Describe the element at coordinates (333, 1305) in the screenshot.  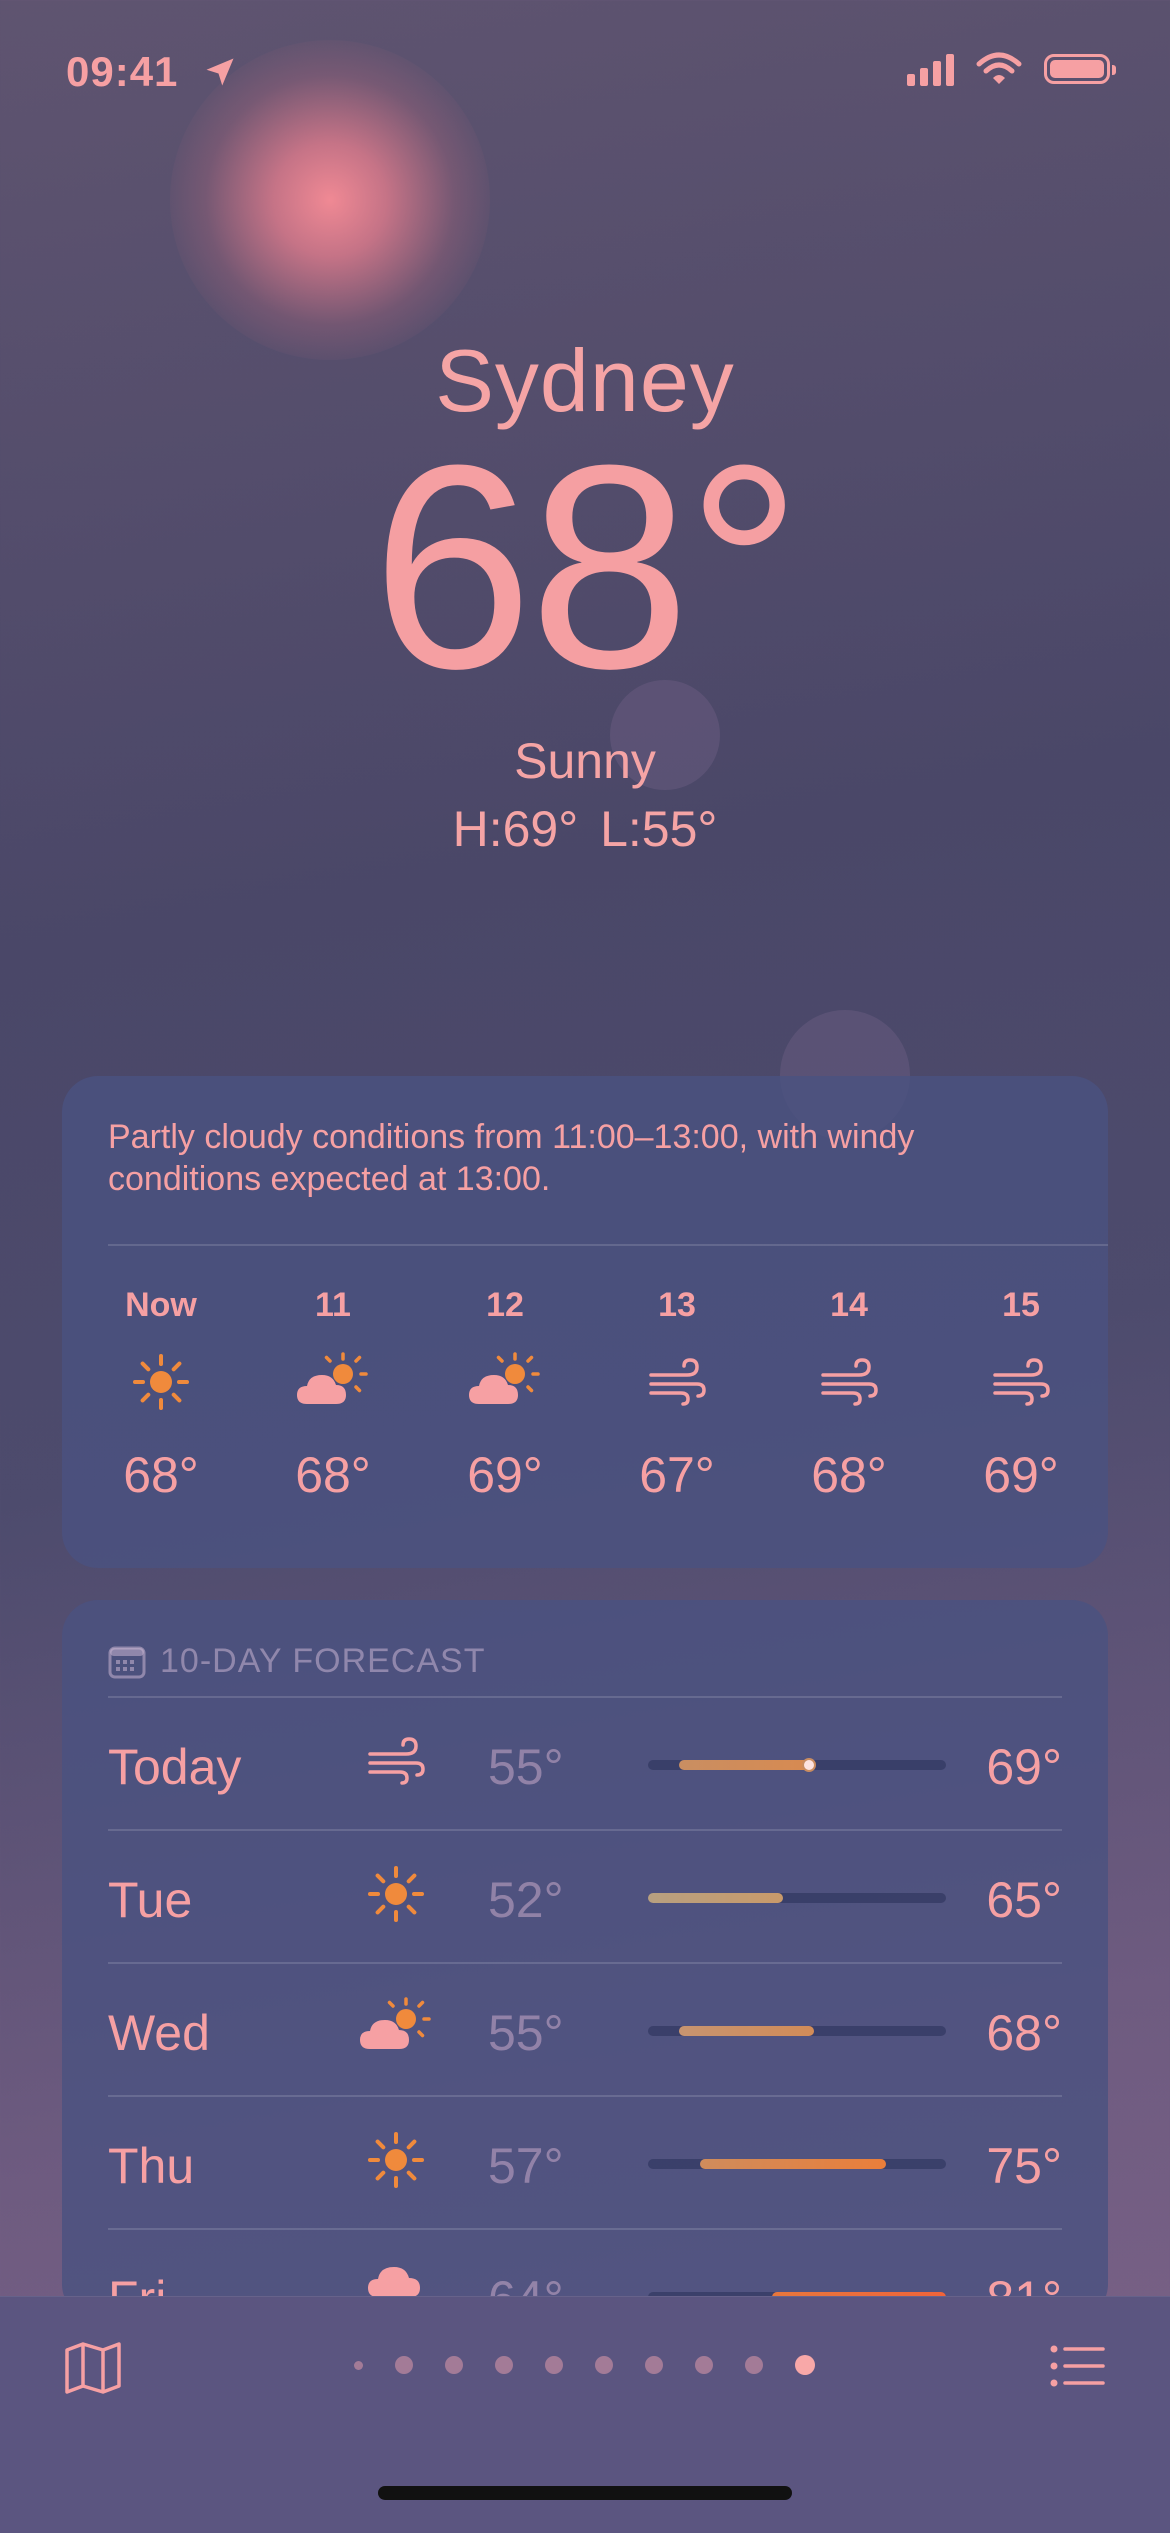
I see `hour-label: 11` at that location.